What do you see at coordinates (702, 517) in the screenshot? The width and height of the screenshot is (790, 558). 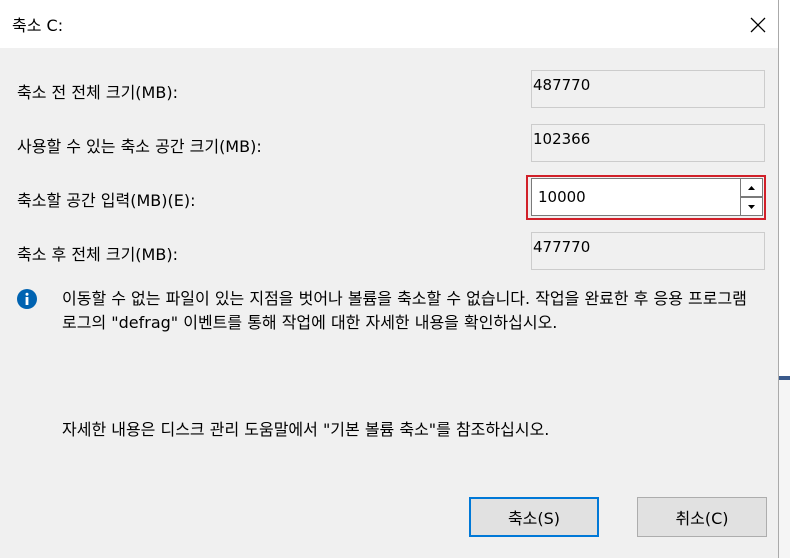 I see `cancel-button: 취소(C)` at bounding box center [702, 517].